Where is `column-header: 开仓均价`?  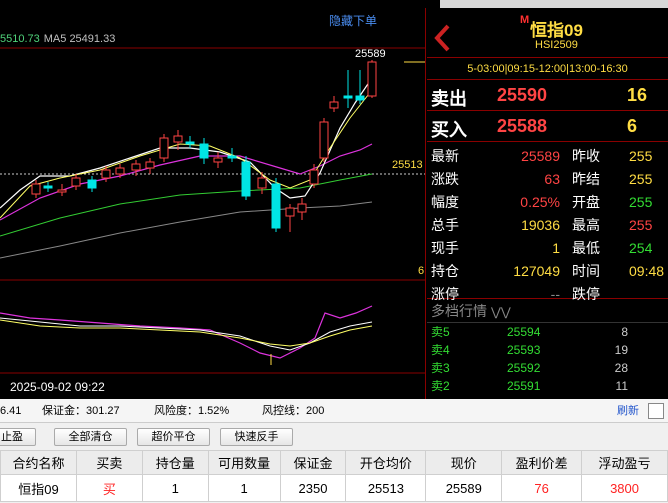 column-header: 开仓均价 is located at coordinates (386, 462).